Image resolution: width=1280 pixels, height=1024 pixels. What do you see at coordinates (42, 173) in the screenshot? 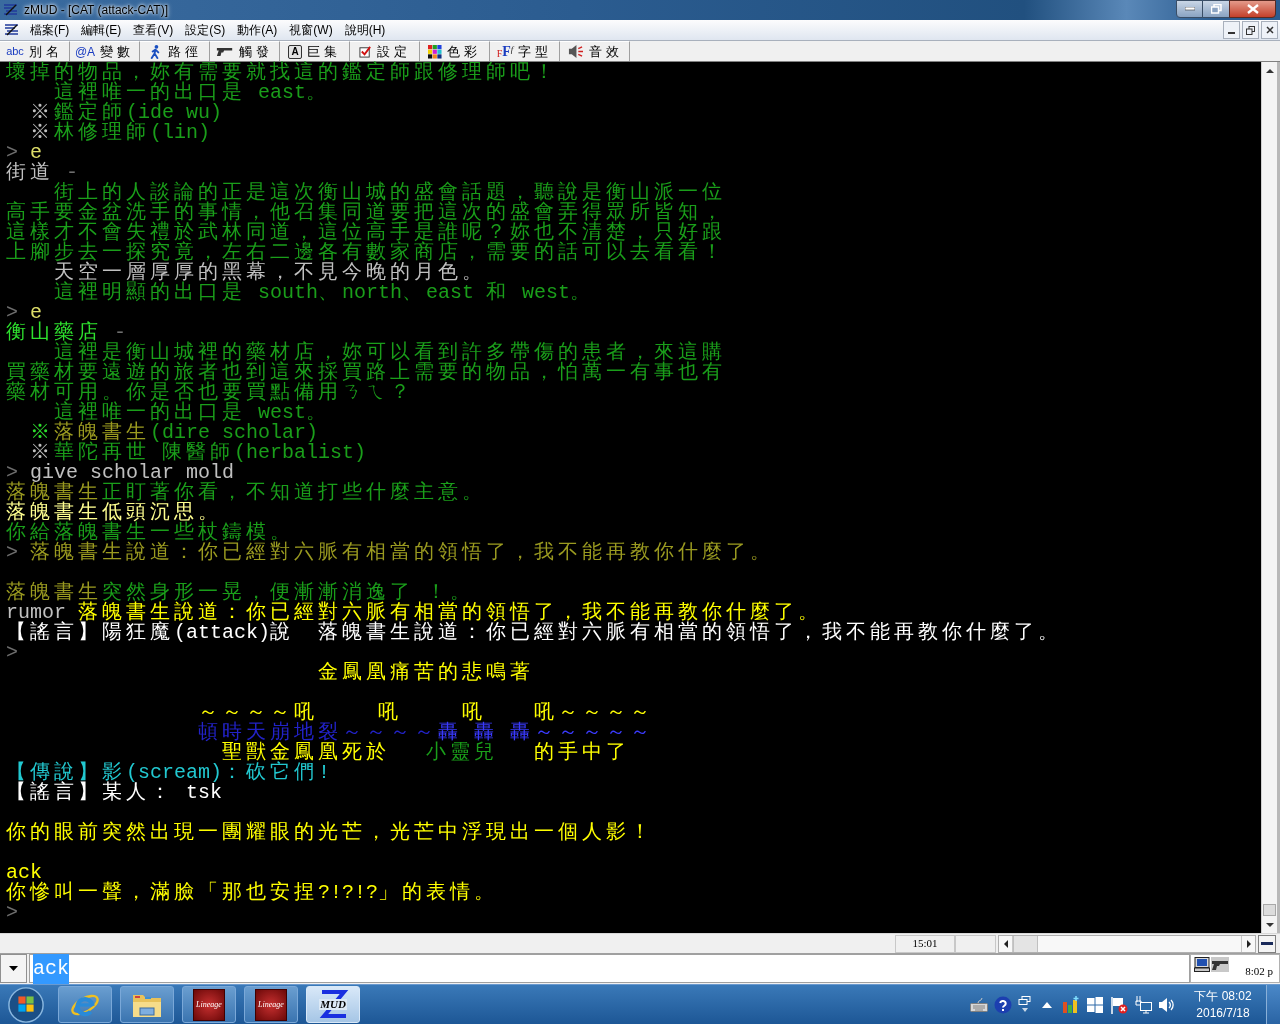
I see `terminal-line: 街道 -` at bounding box center [42, 173].